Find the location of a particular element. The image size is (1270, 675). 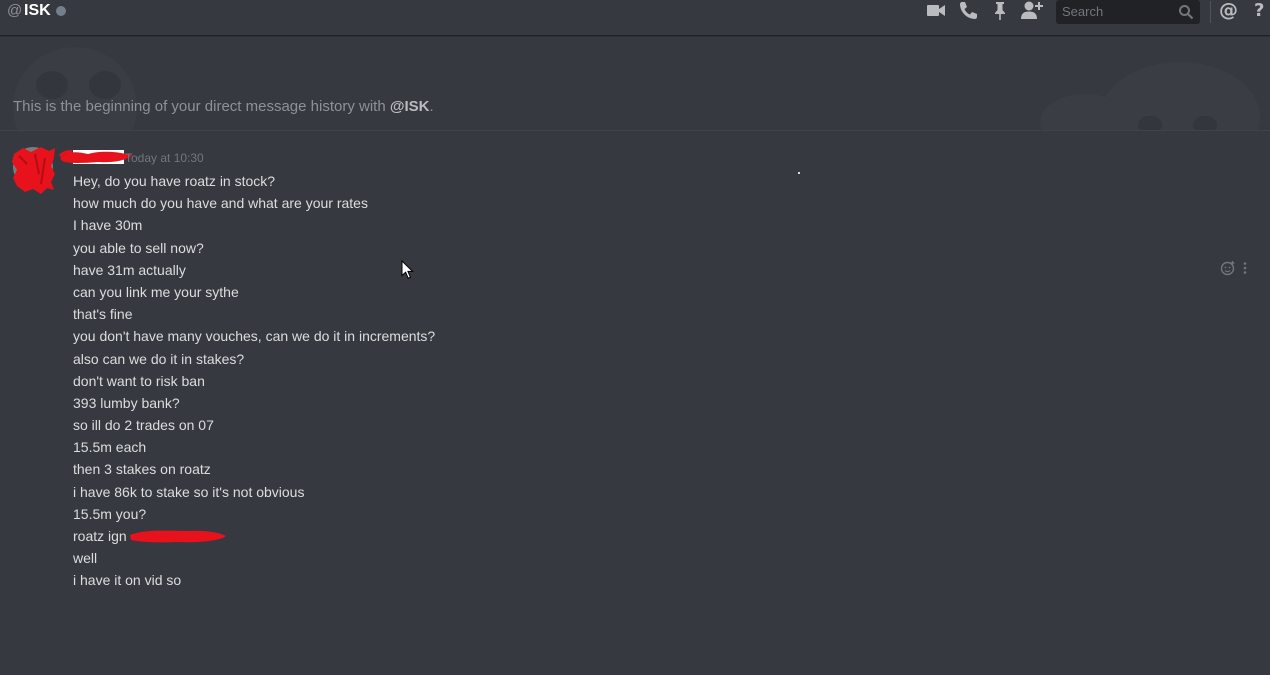

at-symbol: @ is located at coordinates (15, 10).